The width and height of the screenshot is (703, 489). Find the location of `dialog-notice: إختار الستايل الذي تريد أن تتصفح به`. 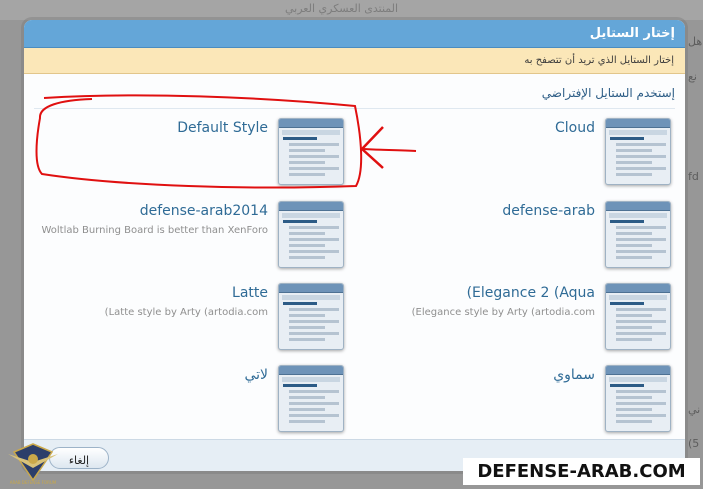

dialog-notice: إختار الستايل الذي تريد أن تتصفح به is located at coordinates (354, 61).